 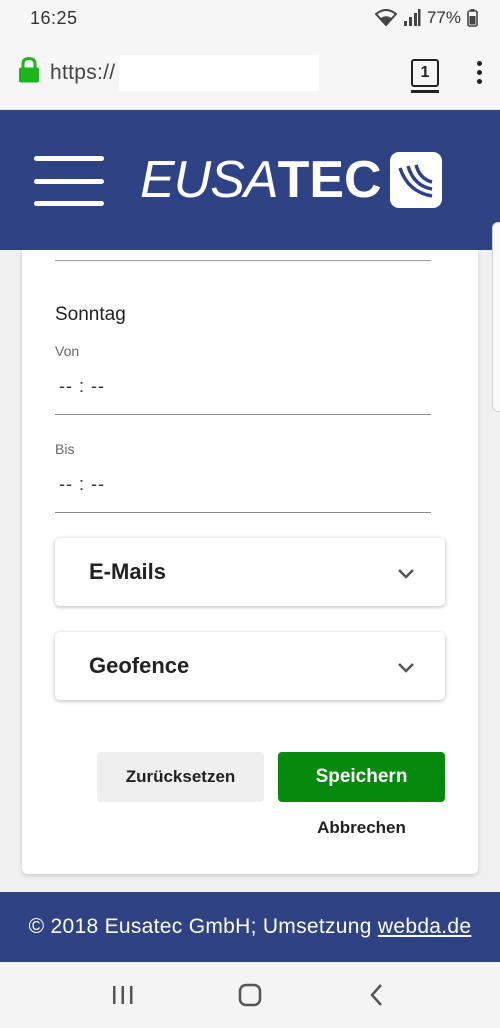 I want to click on day-title: Sonntag, so click(x=90, y=314).